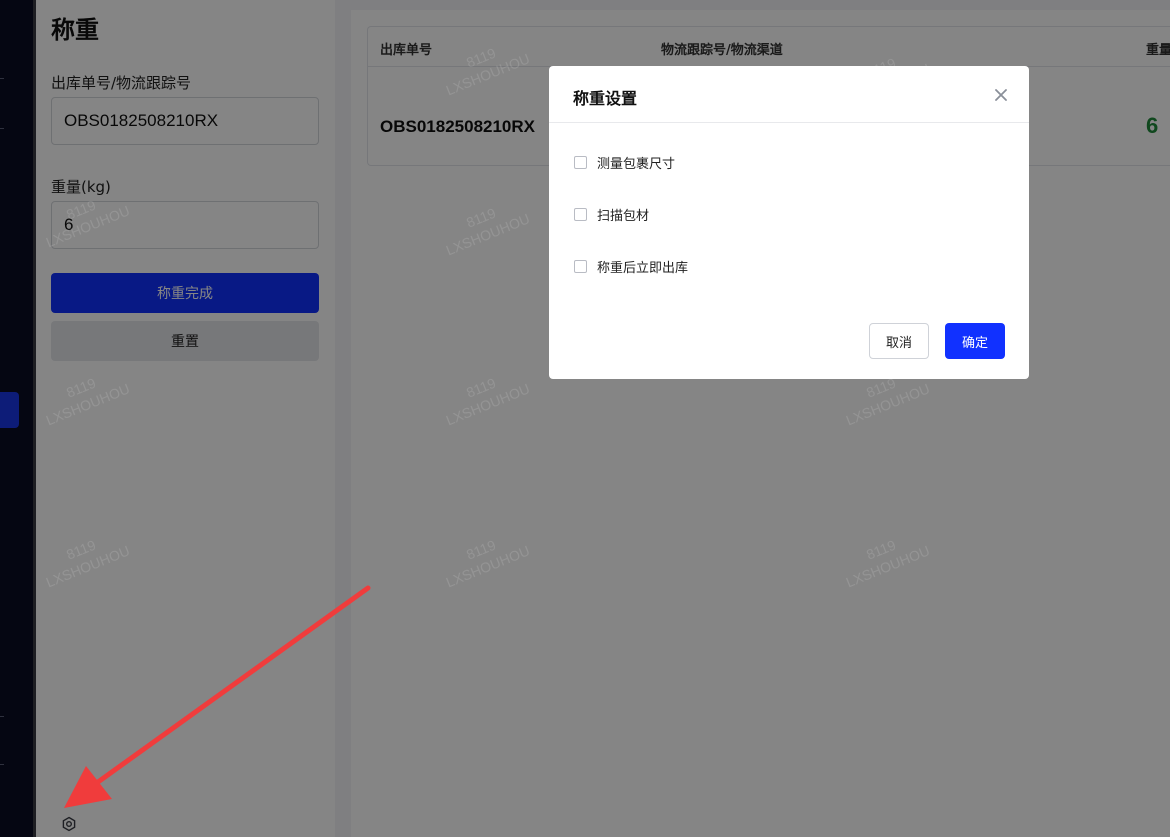  What do you see at coordinates (580, 266) in the screenshot?
I see `ship-after-weighing-checkbox` at bounding box center [580, 266].